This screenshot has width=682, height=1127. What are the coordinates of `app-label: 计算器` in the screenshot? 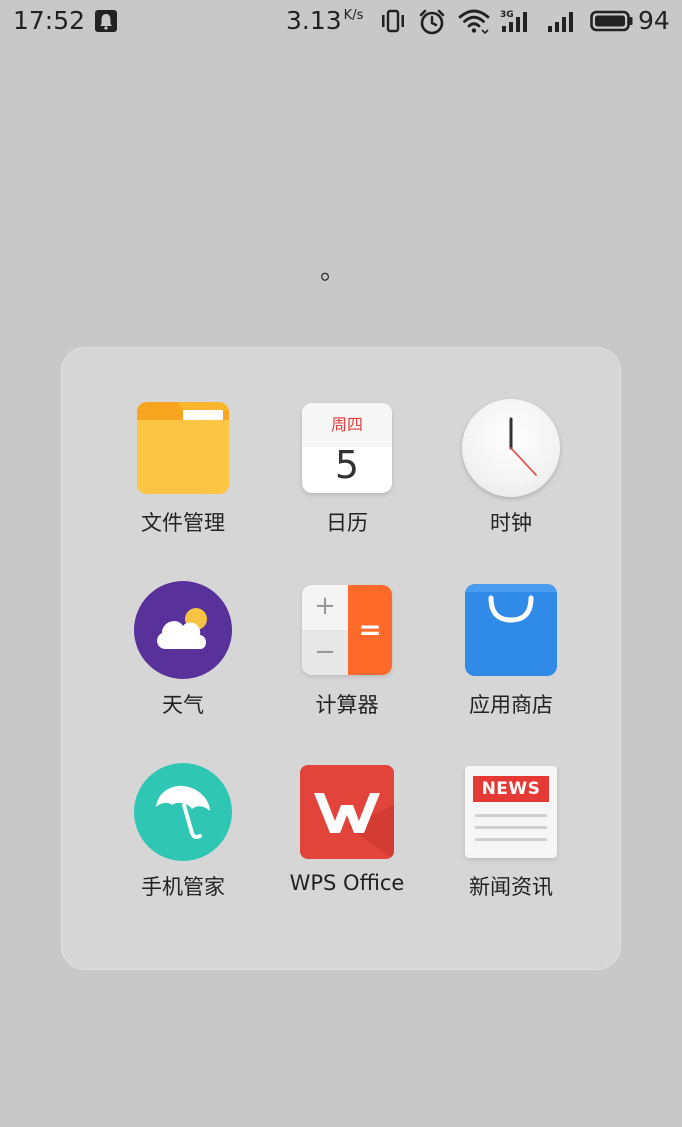 It's located at (347, 705).